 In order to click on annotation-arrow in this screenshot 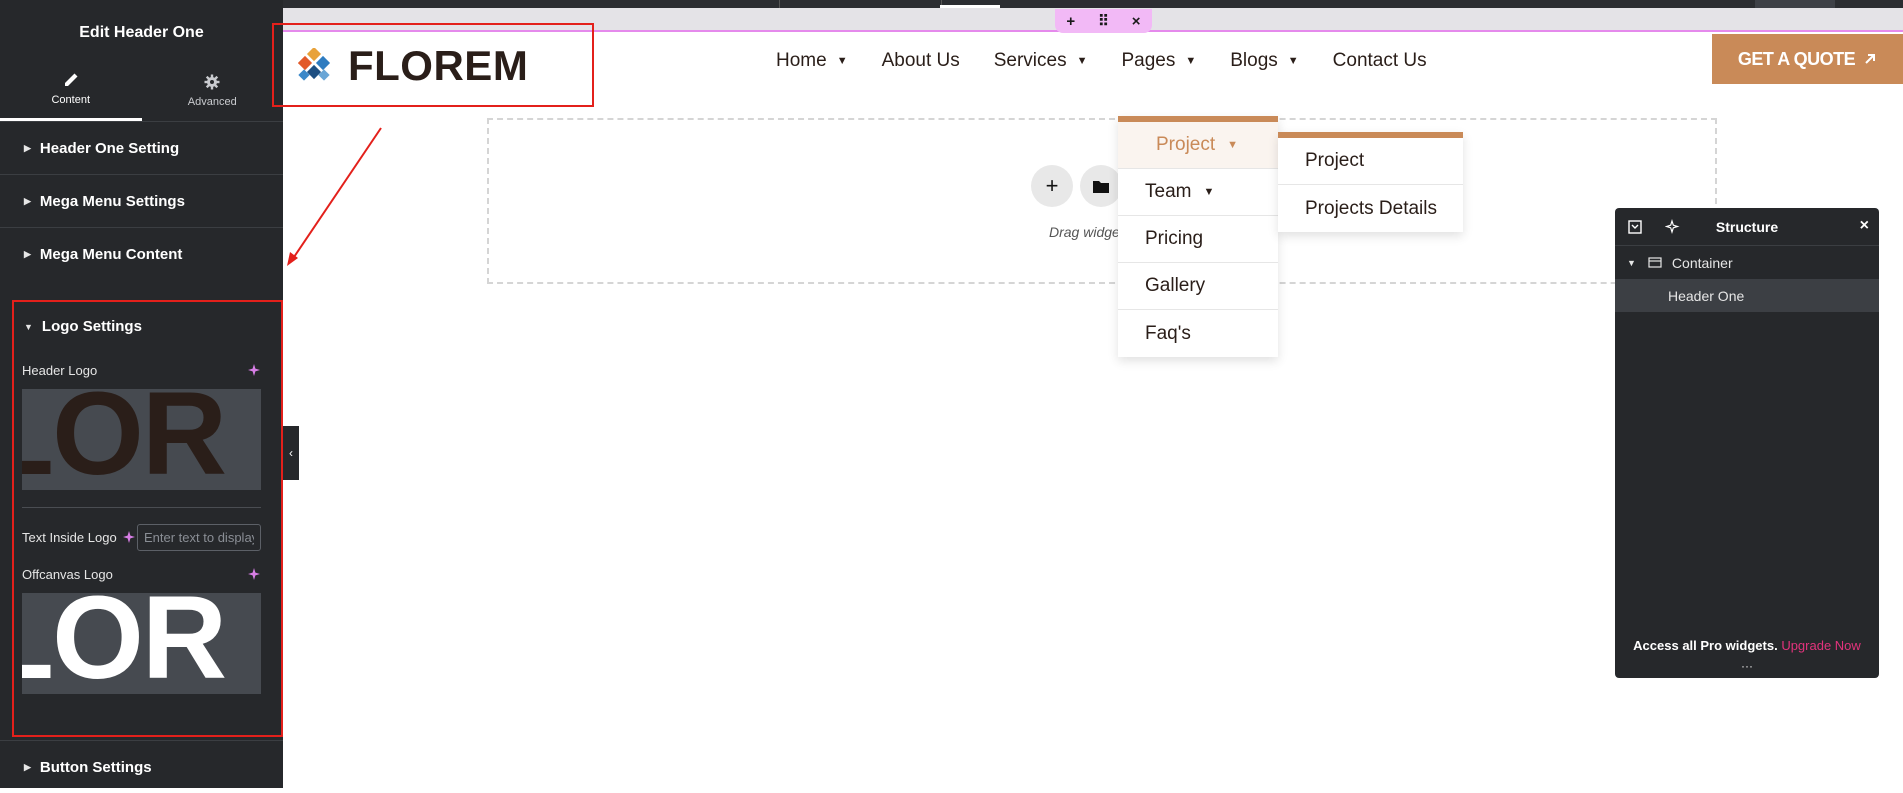, I will do `click(334, 196)`.